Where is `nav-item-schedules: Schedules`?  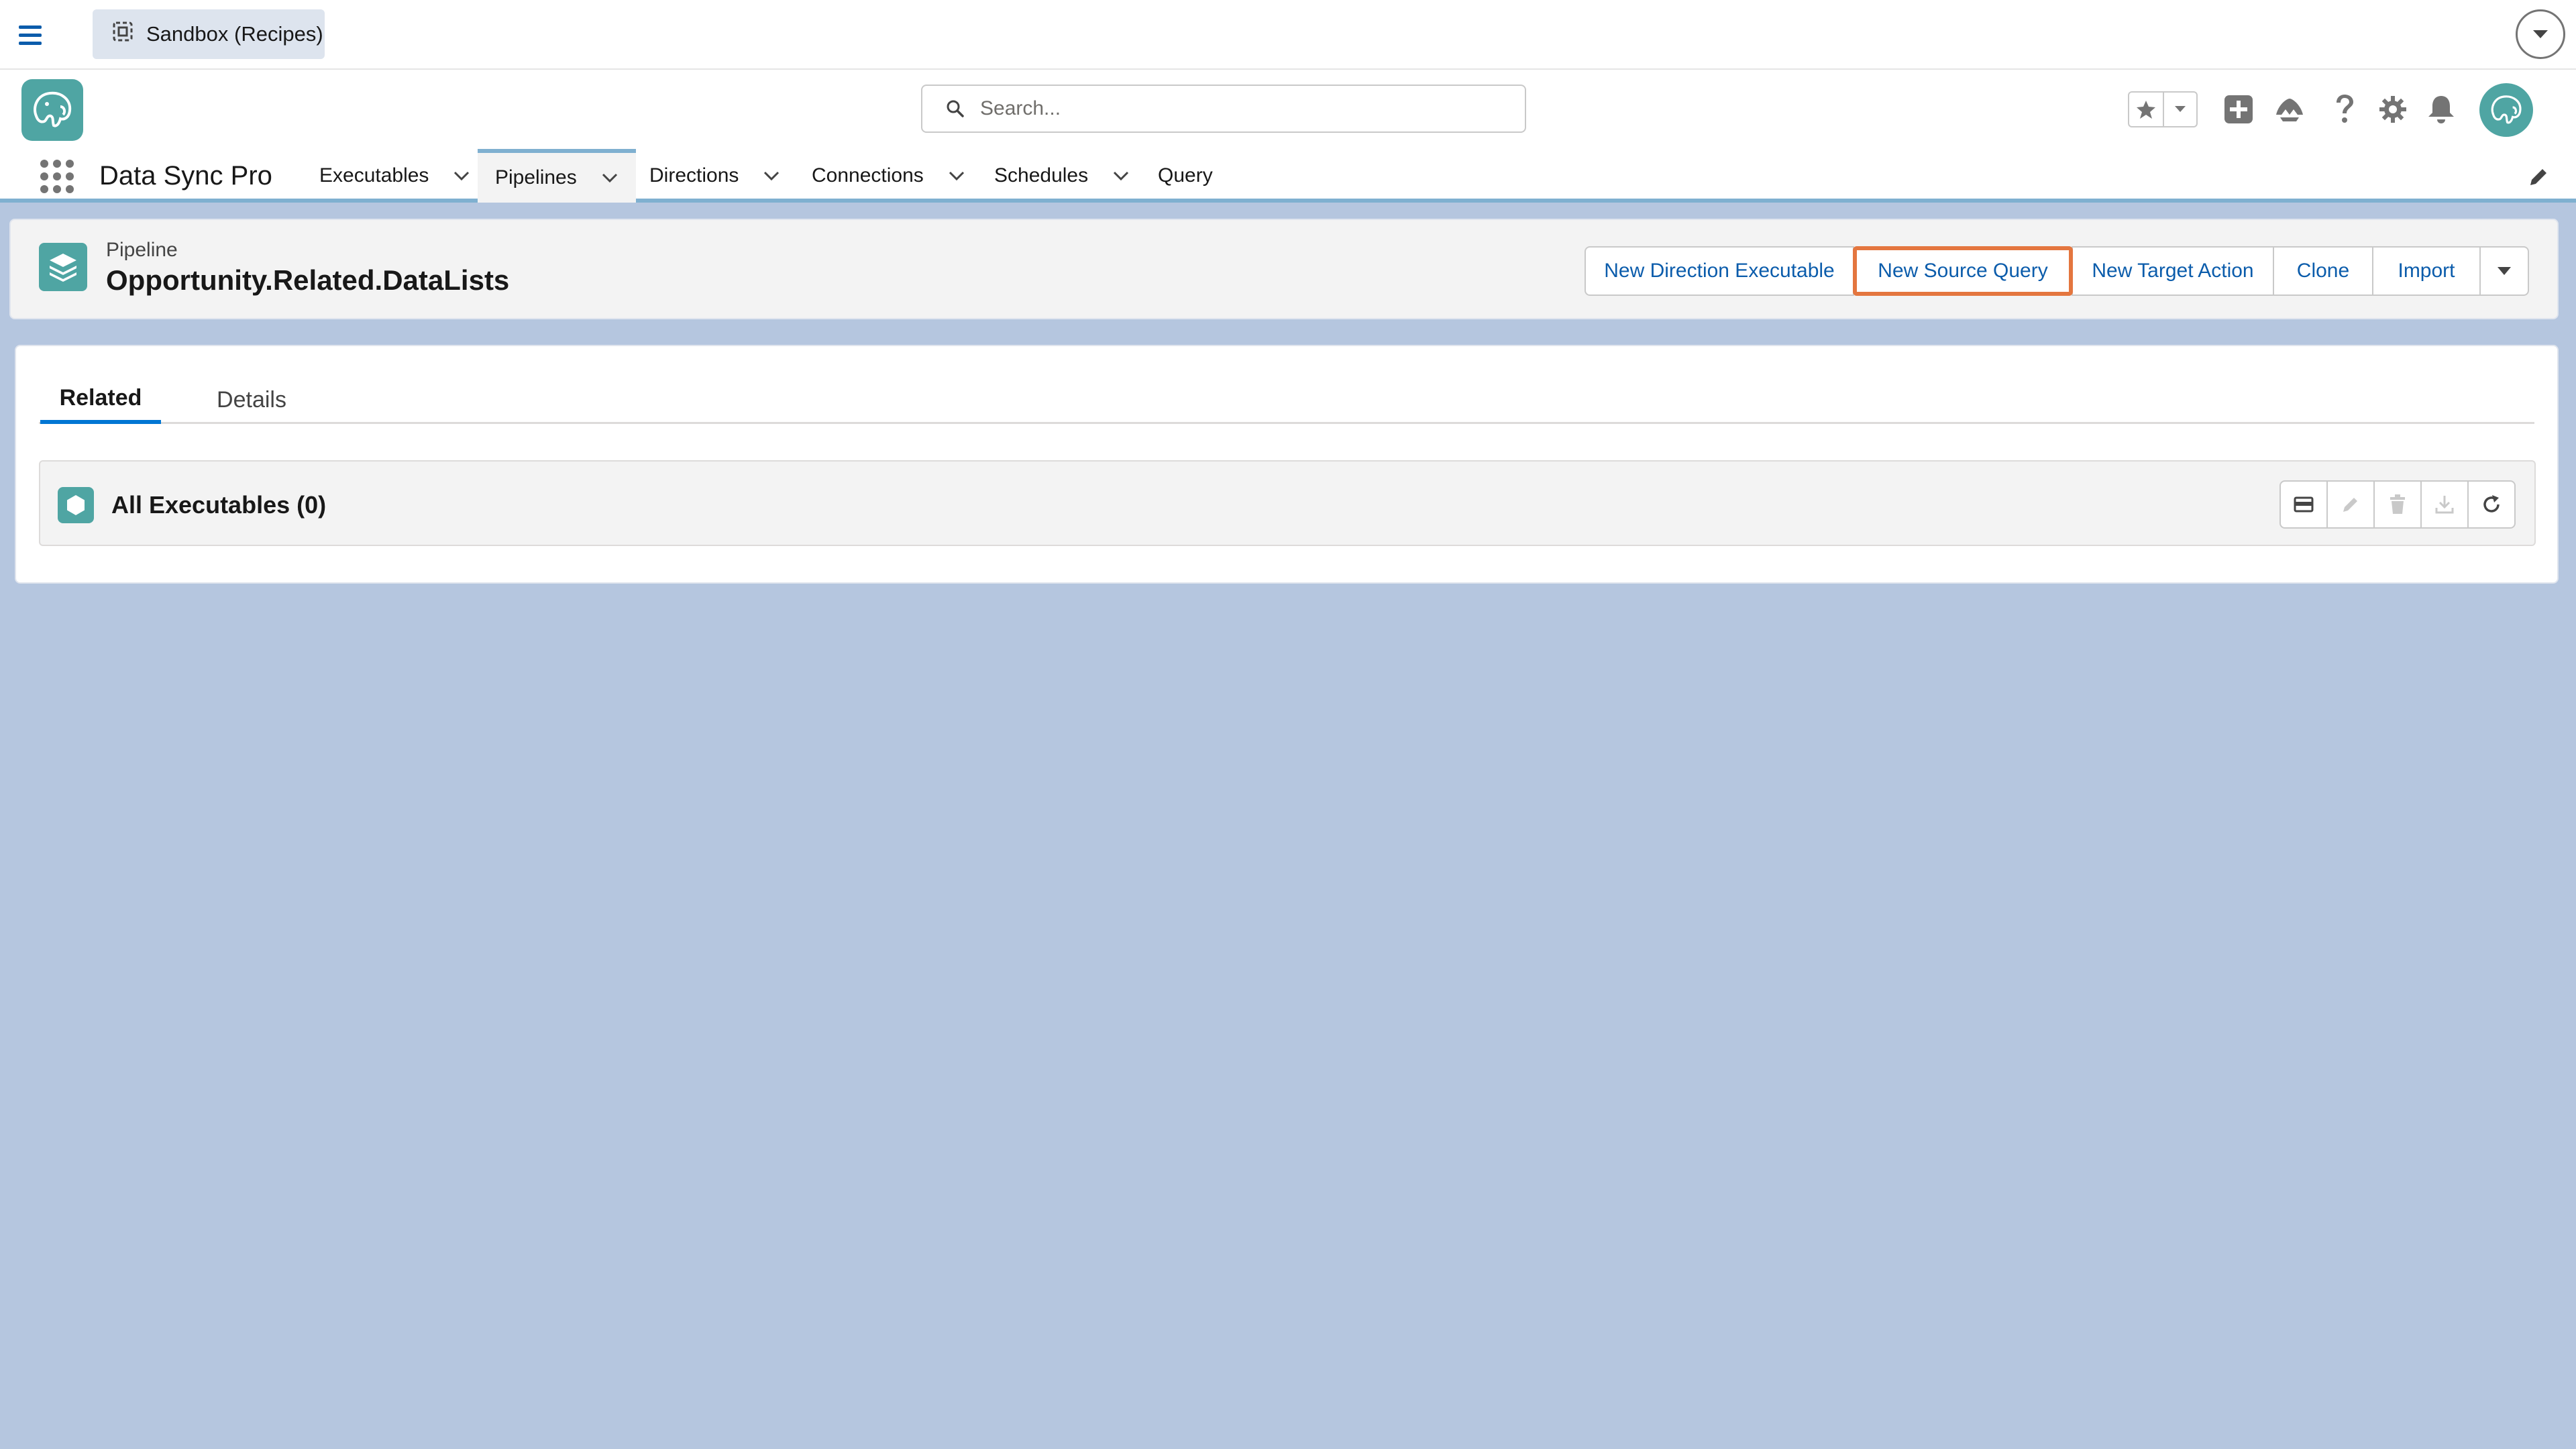 nav-item-schedules: Schedules is located at coordinates (1062, 176).